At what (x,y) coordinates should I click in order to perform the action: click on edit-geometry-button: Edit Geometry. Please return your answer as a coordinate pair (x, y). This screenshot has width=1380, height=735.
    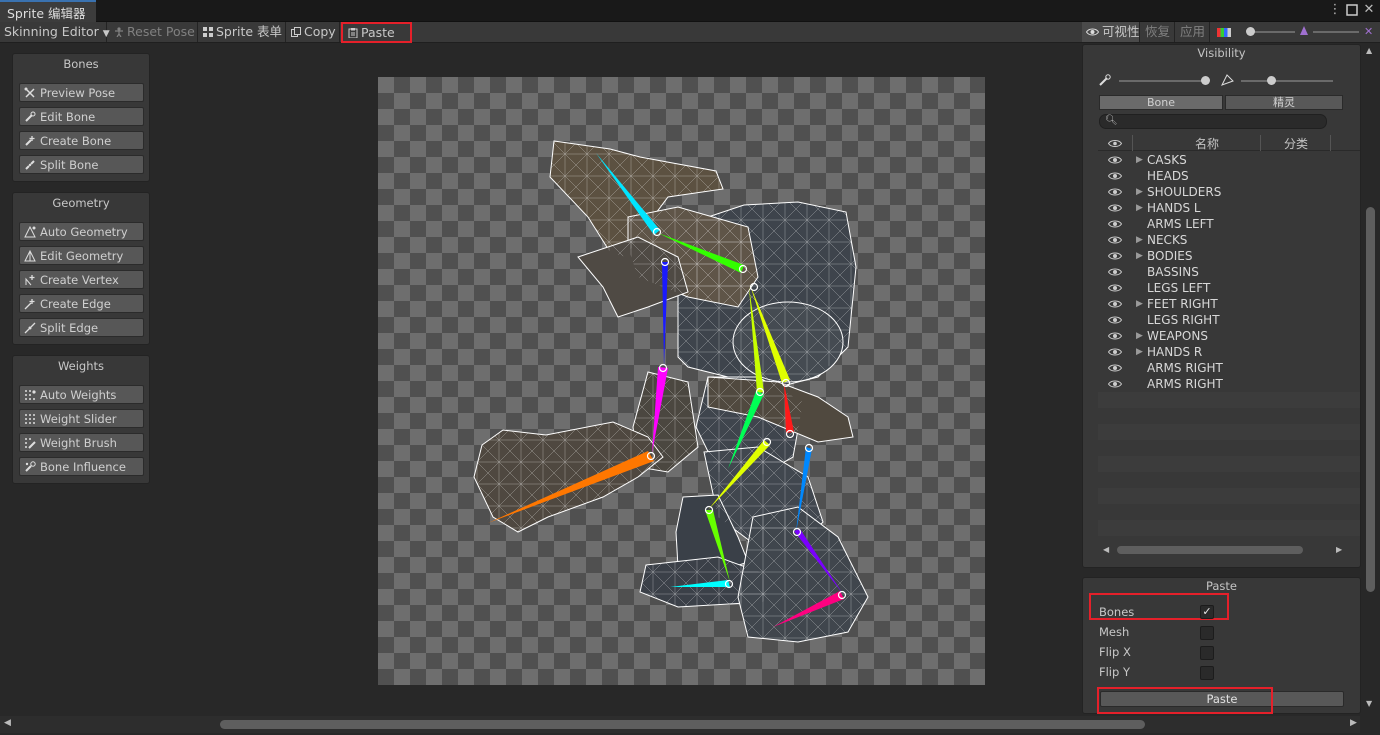
    Looking at the image, I should click on (81, 255).